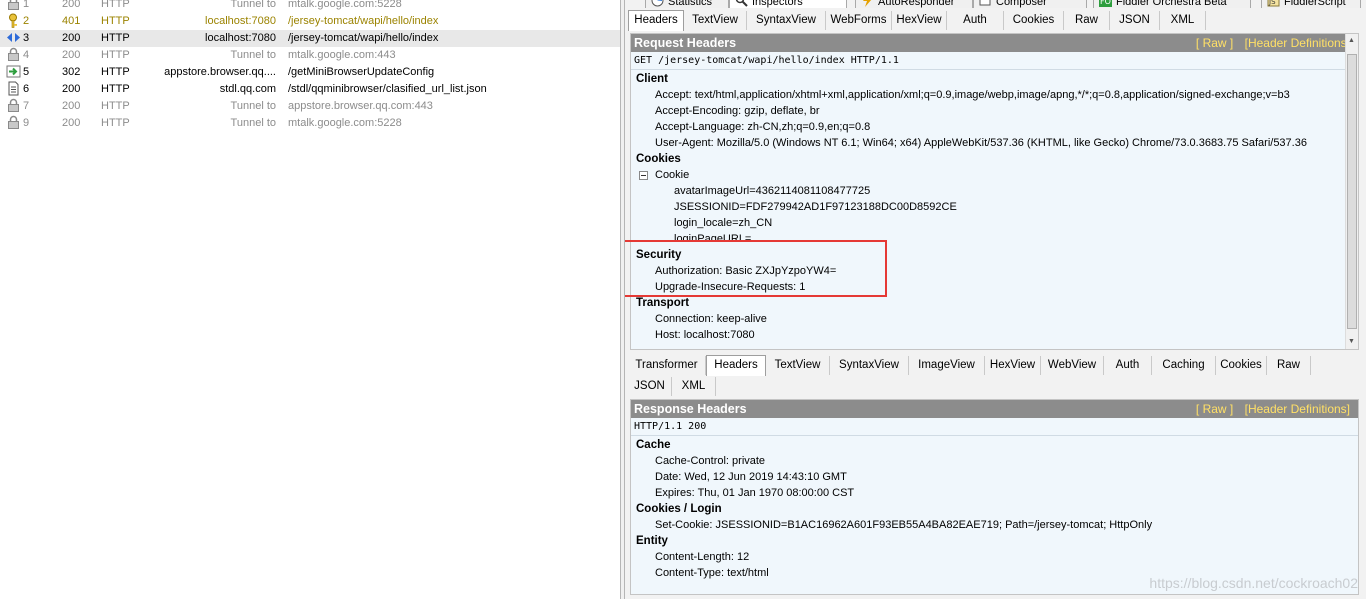 The height and width of the screenshot is (599, 1366). I want to click on collapse-cookie-icon, so click(643, 175).